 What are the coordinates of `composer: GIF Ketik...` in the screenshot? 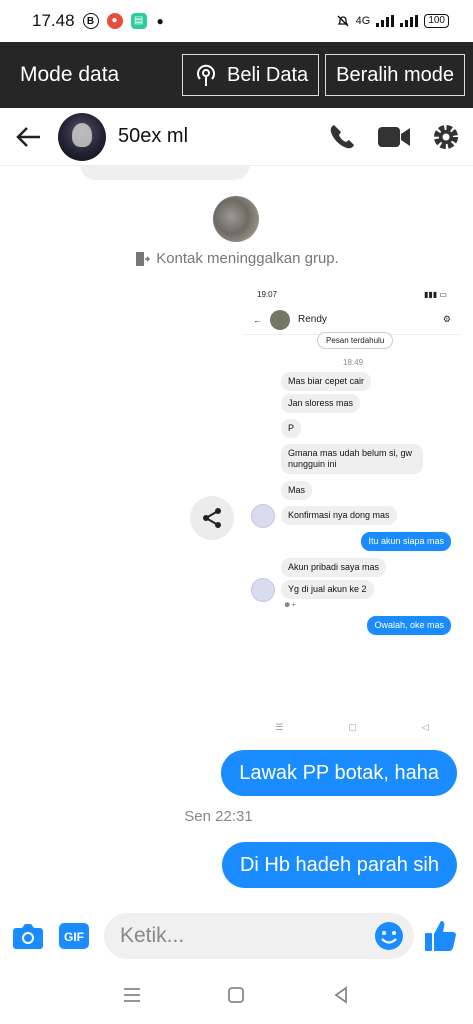 It's located at (236, 936).